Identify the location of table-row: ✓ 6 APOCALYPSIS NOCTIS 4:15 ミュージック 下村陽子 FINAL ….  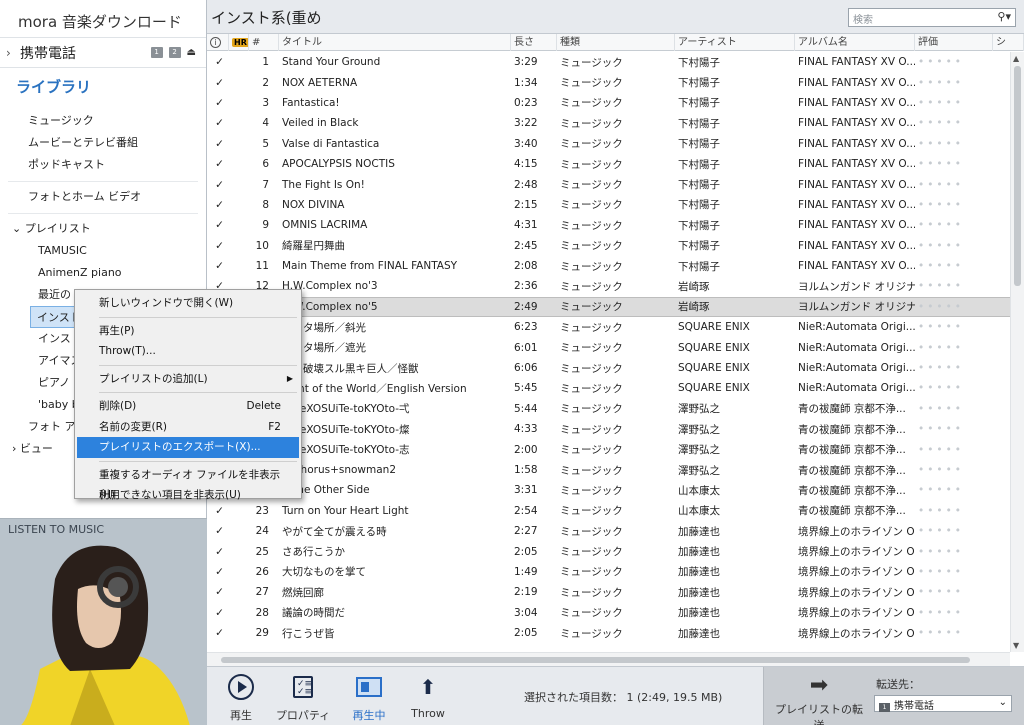
(608, 164).